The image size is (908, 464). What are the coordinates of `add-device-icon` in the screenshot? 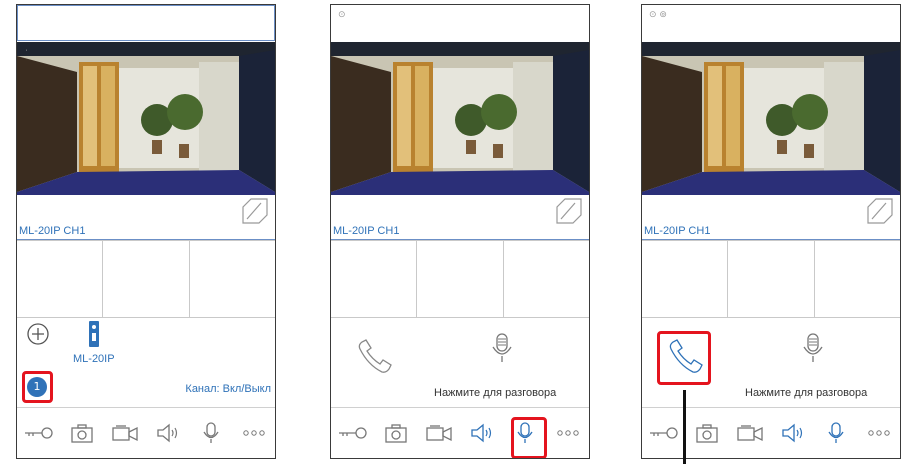 It's located at (38, 334).